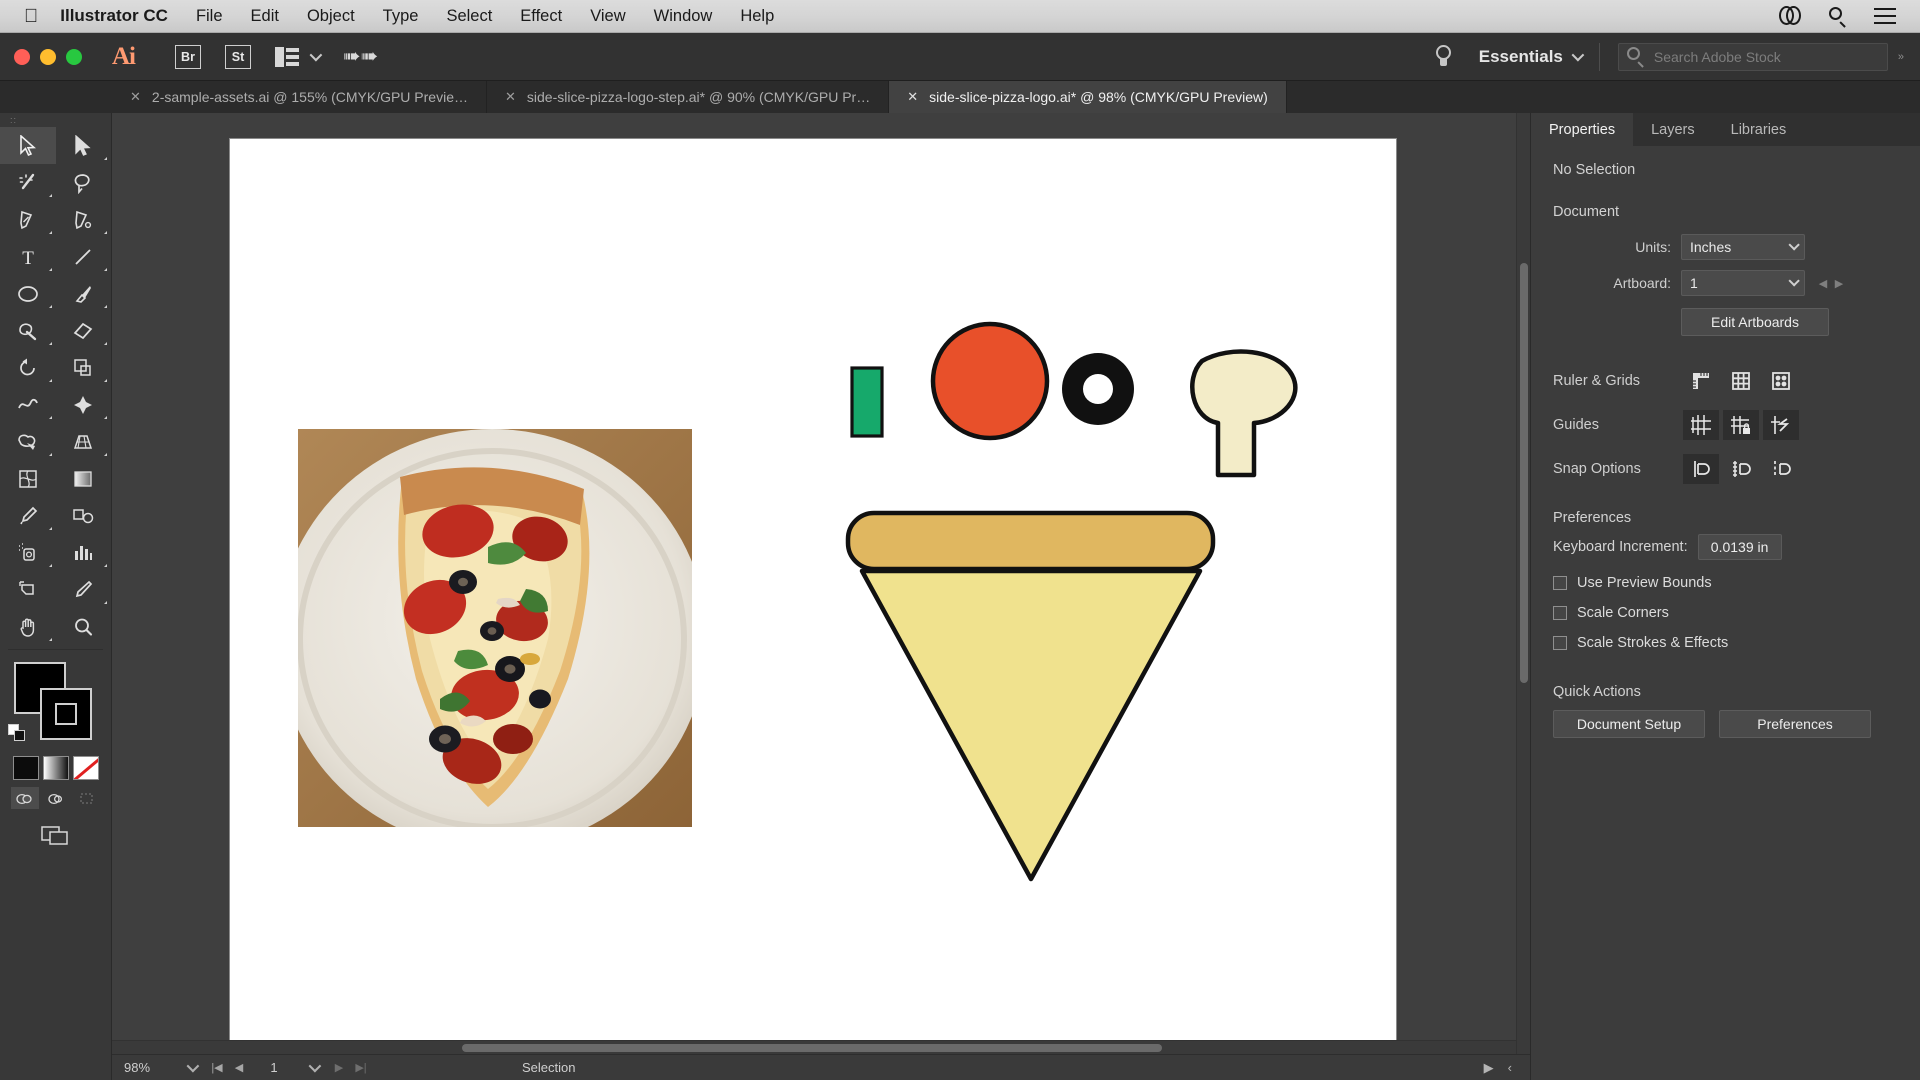  What do you see at coordinates (313, 1066) in the screenshot?
I see `artboard-dropdown-chevron-icon` at bounding box center [313, 1066].